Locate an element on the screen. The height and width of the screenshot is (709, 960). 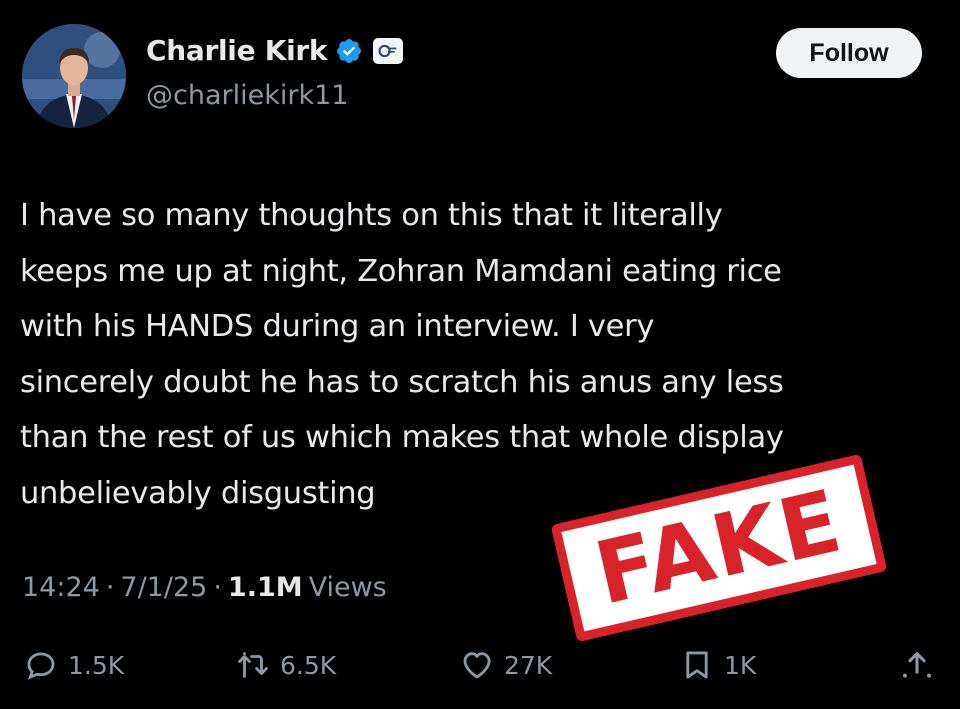
verified-badge-icon is located at coordinates (349, 51).